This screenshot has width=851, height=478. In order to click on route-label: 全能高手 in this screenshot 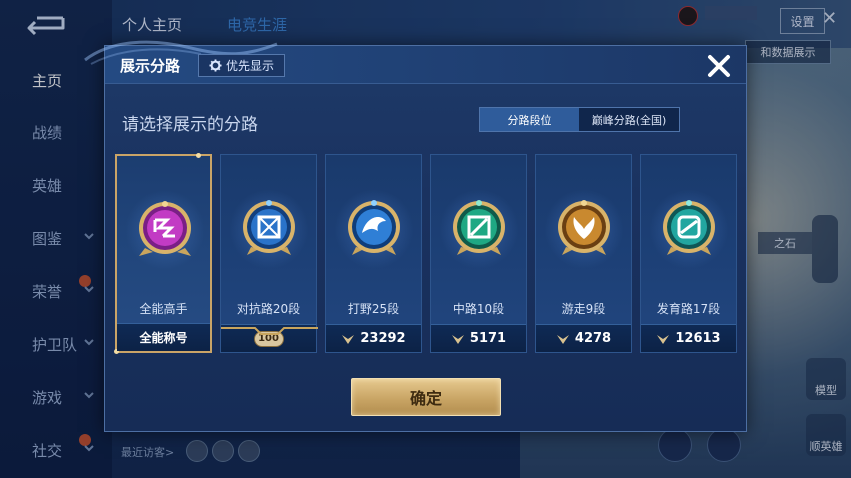, I will do `click(163, 309)`.